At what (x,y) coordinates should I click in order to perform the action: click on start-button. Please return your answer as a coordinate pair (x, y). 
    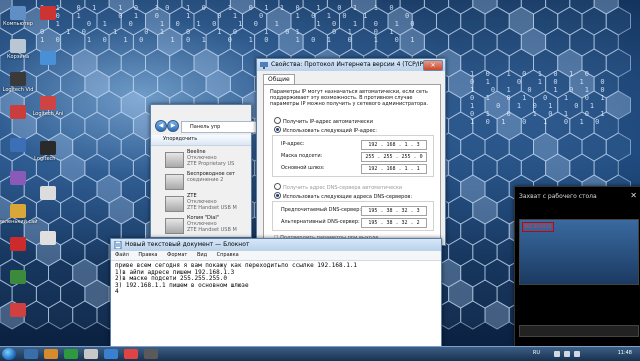
    Looking at the image, I should click on (9, 354).